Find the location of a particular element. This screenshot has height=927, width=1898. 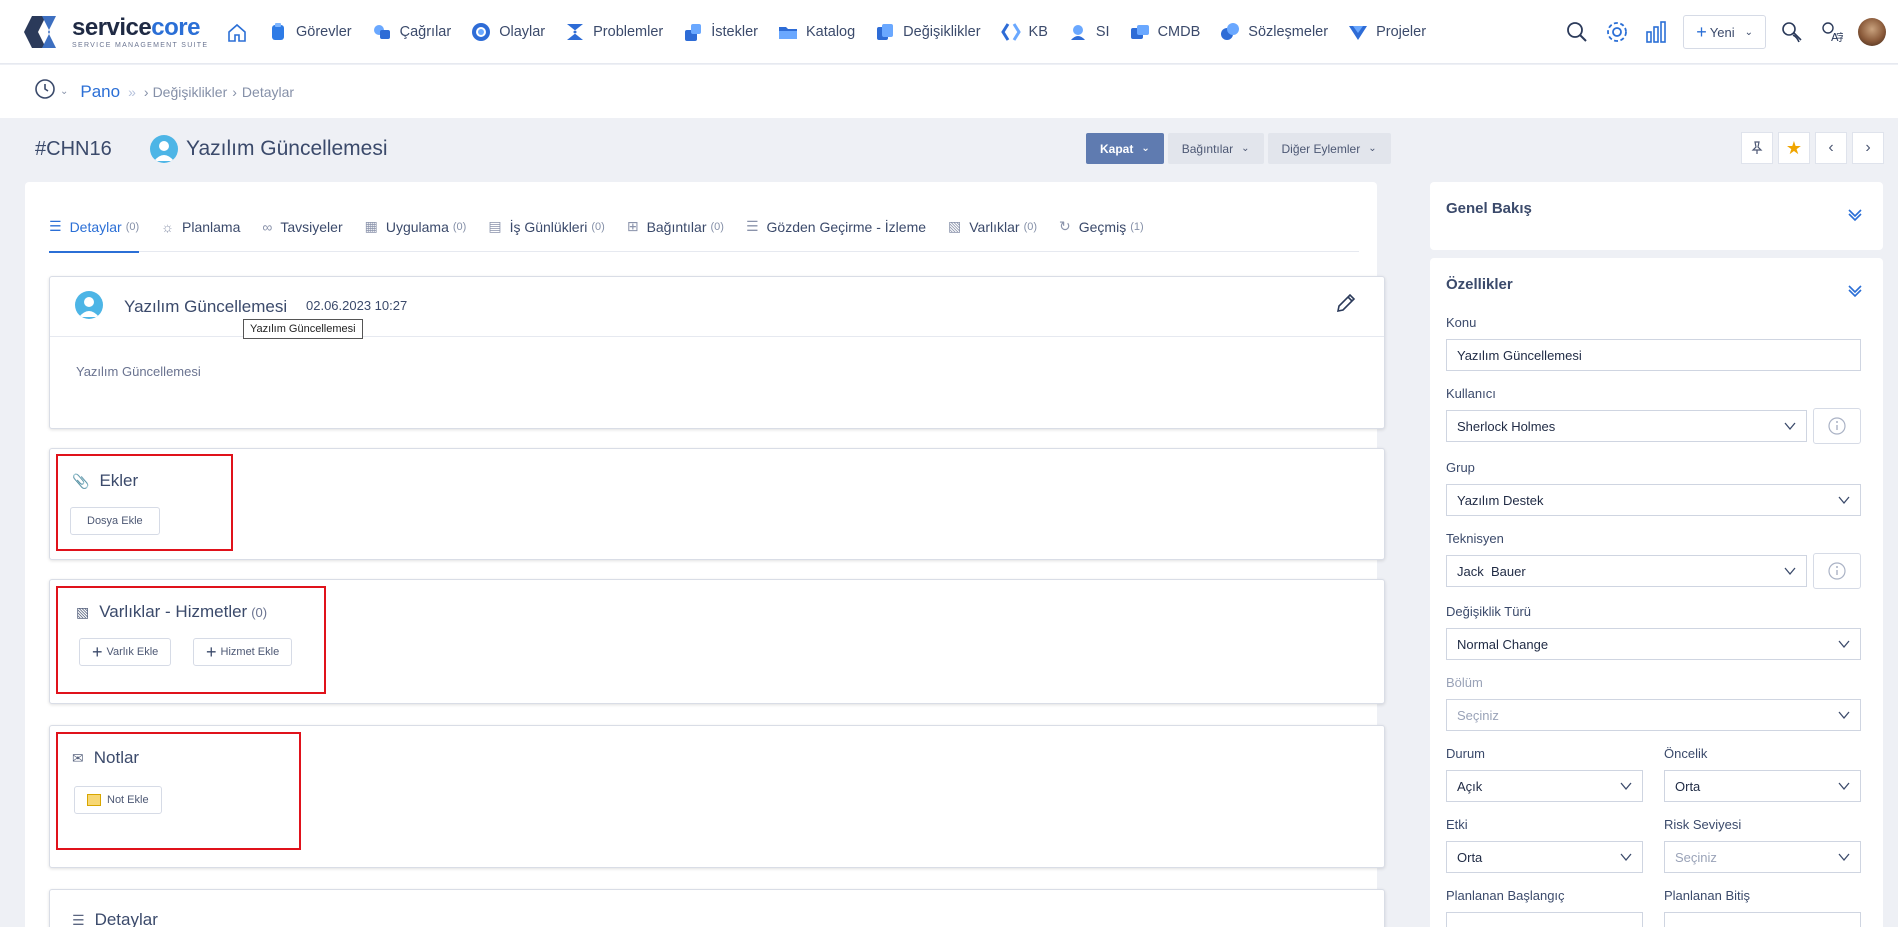

cmdb-icon is located at coordinates (1140, 32).